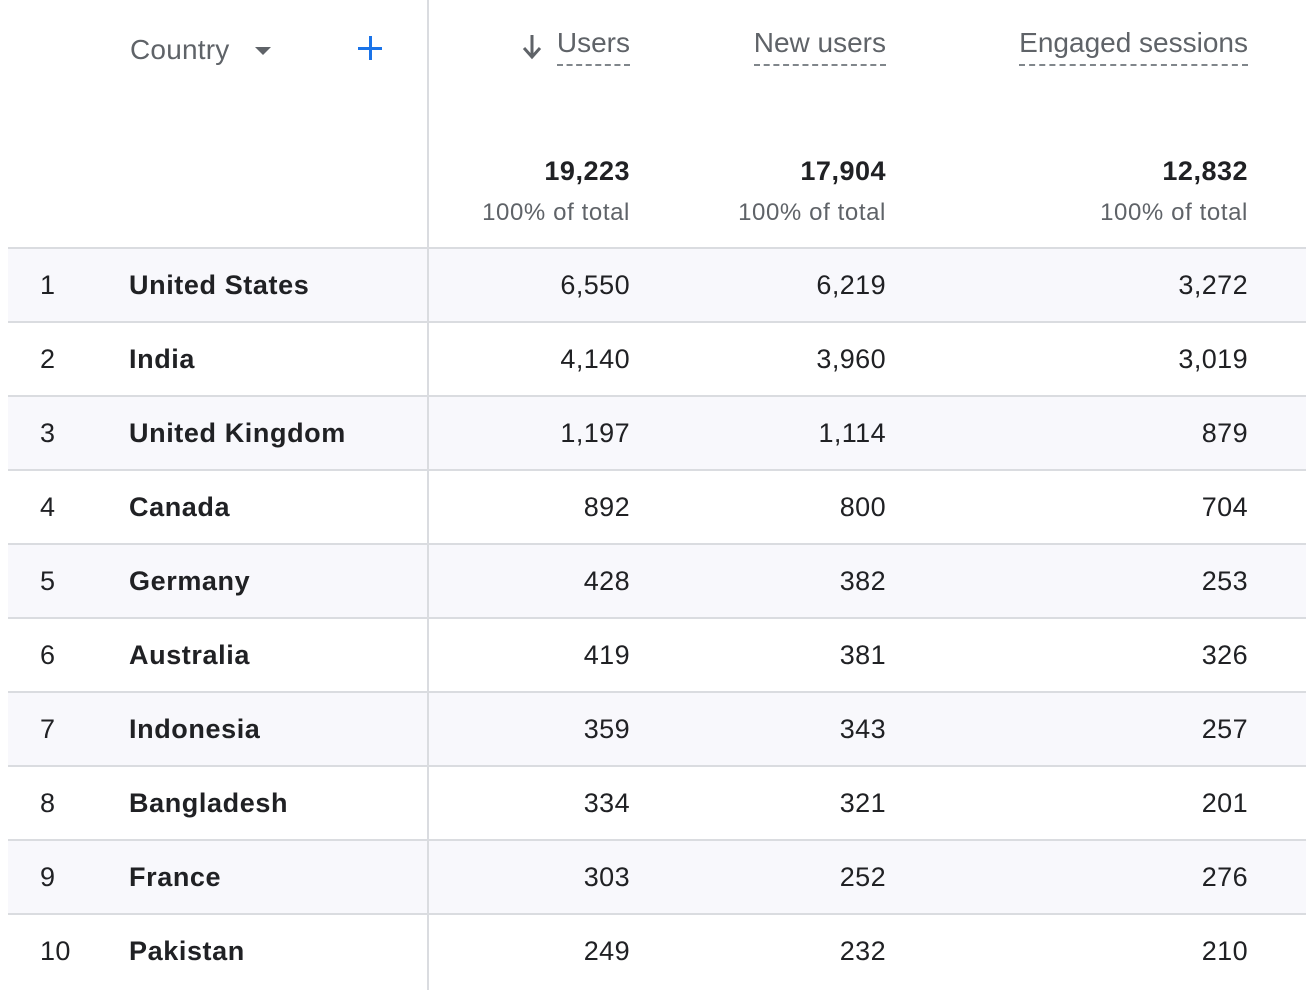 The image size is (1306, 1004). Describe the element at coordinates (175, 877) in the screenshot. I see `country-name: France` at that location.